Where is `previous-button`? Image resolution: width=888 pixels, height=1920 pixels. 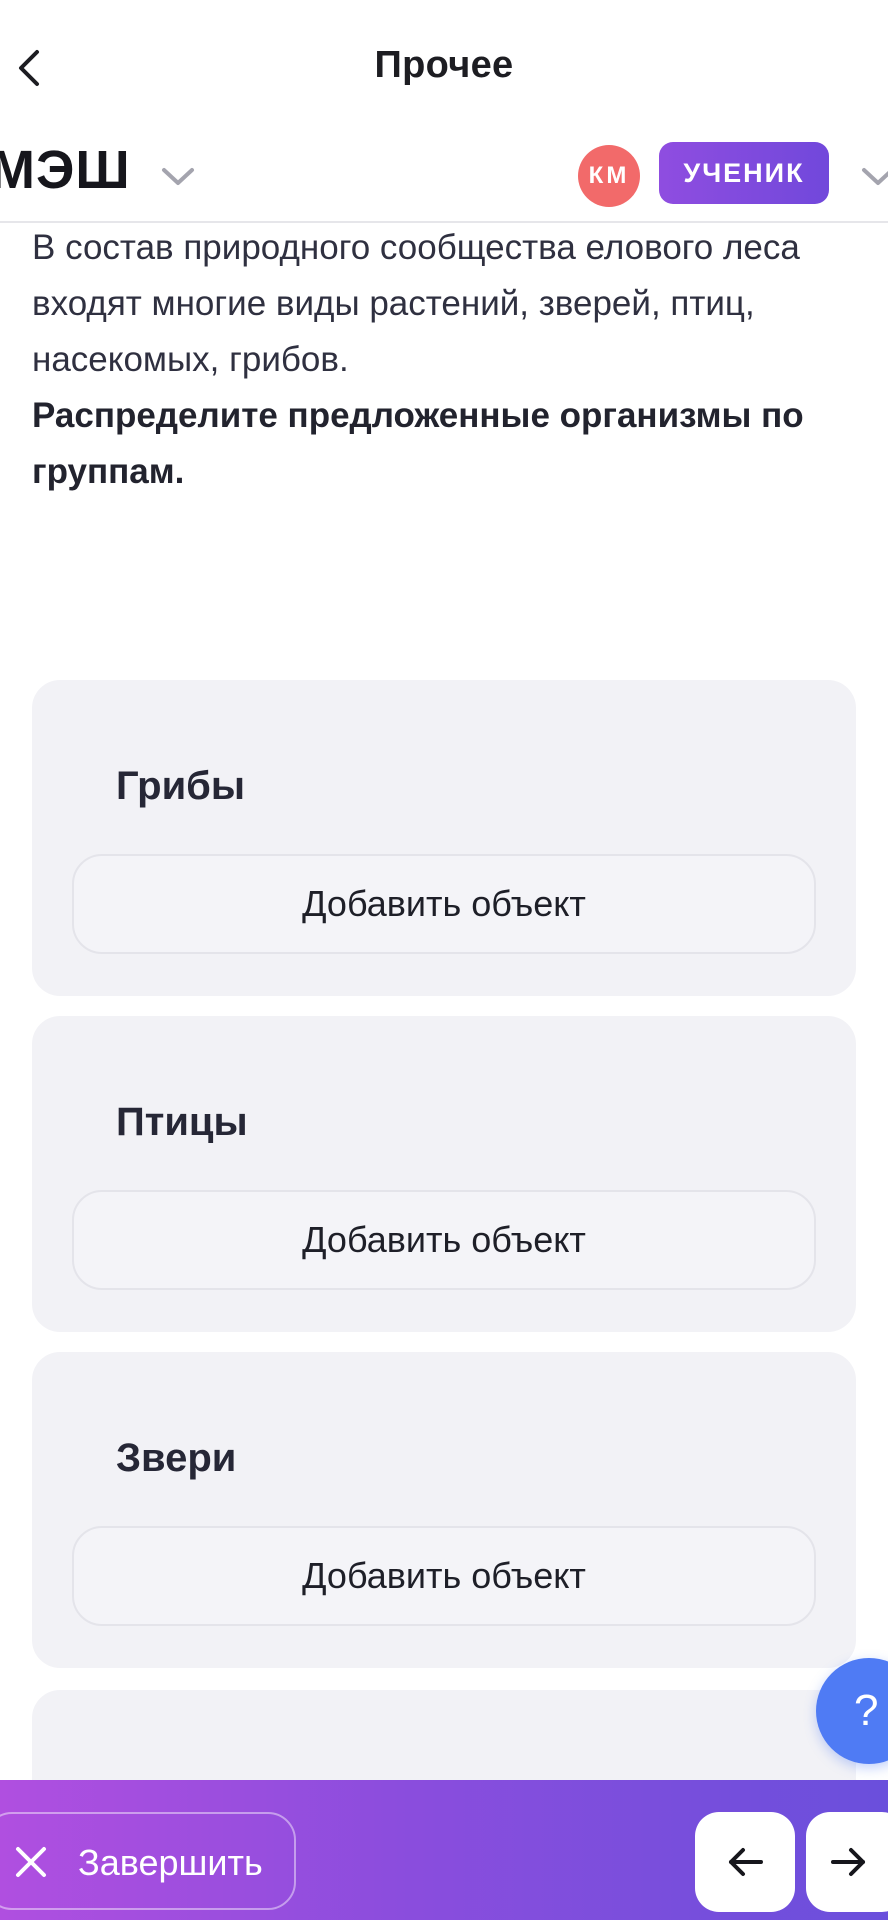 previous-button is located at coordinates (745, 1862).